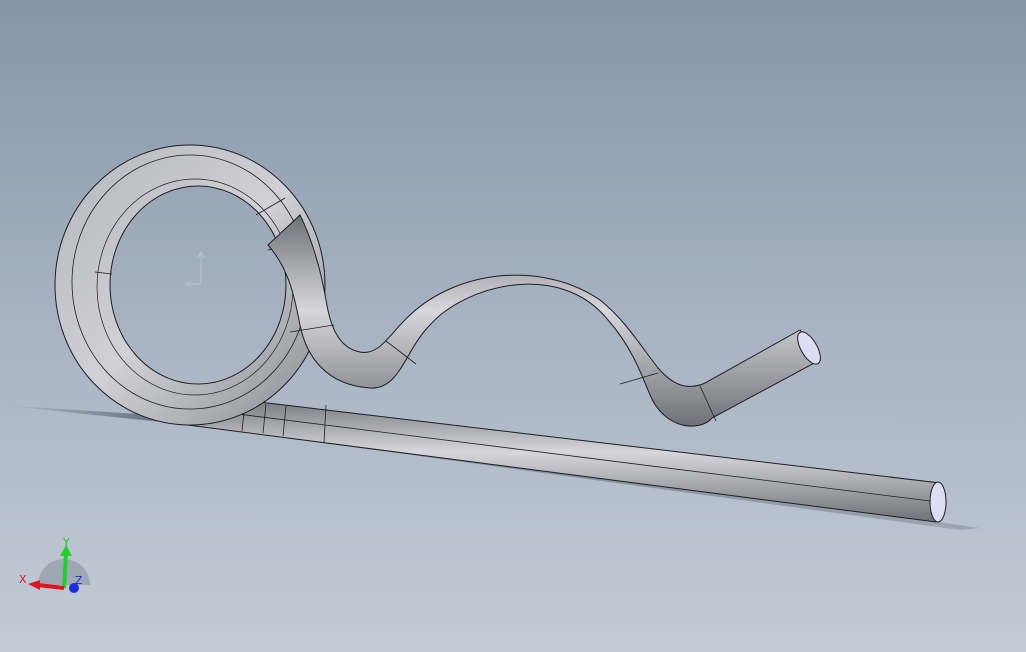 Image resolution: width=1026 pixels, height=652 pixels. I want to click on x-axis-arrow-icon, so click(51, 586).